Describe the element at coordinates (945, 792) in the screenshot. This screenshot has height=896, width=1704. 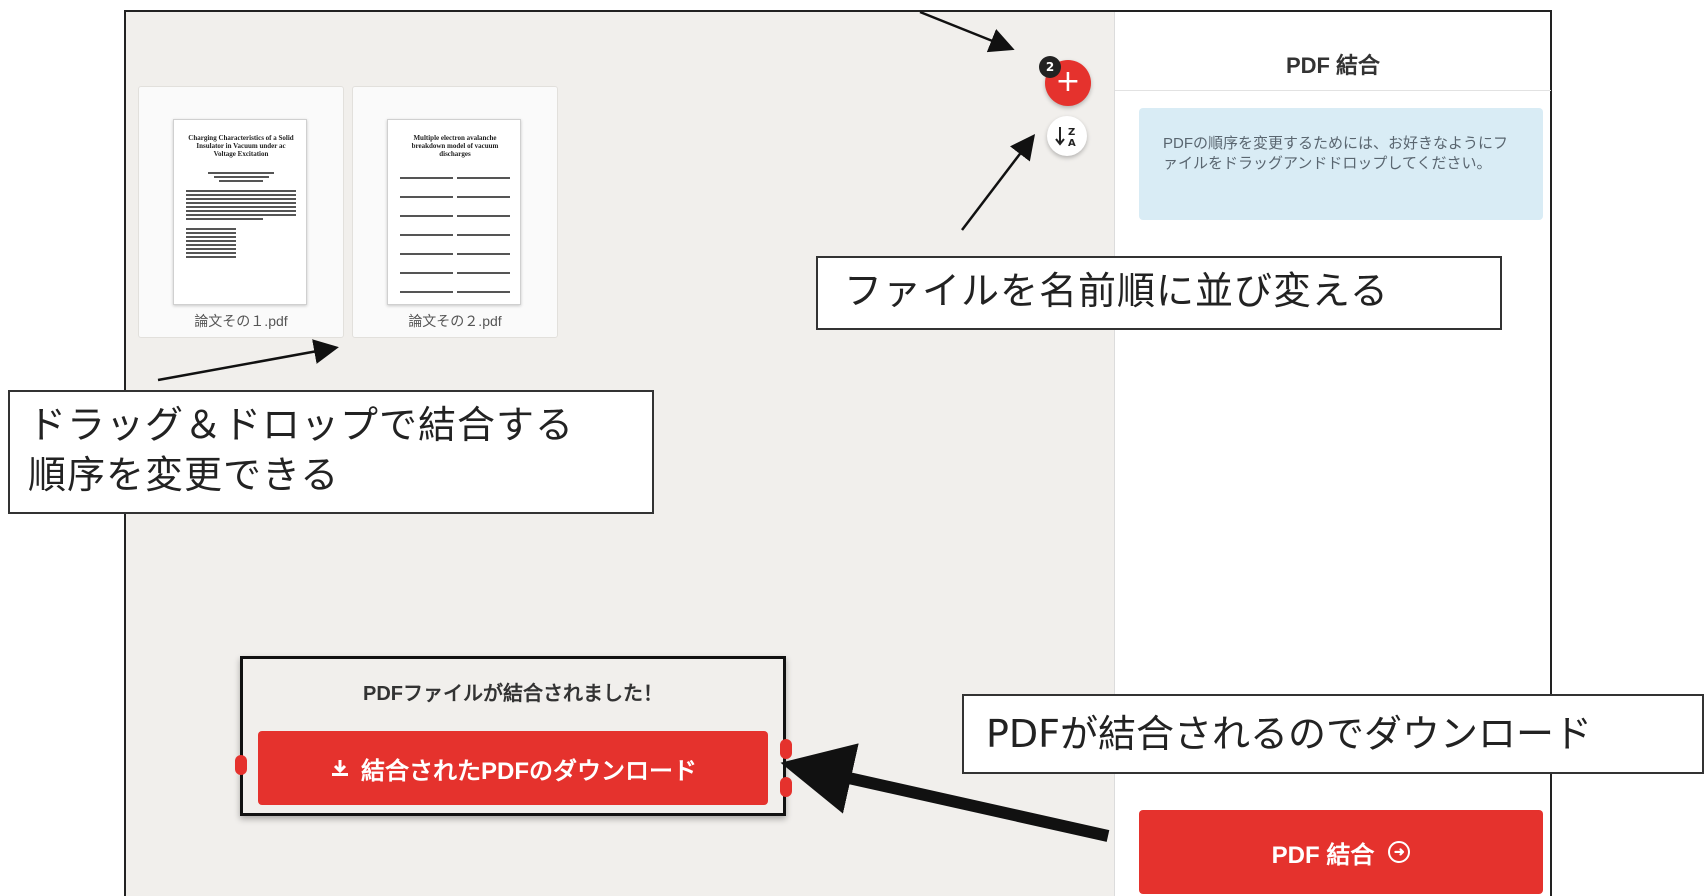
I see `arrow-to-download-button` at that location.